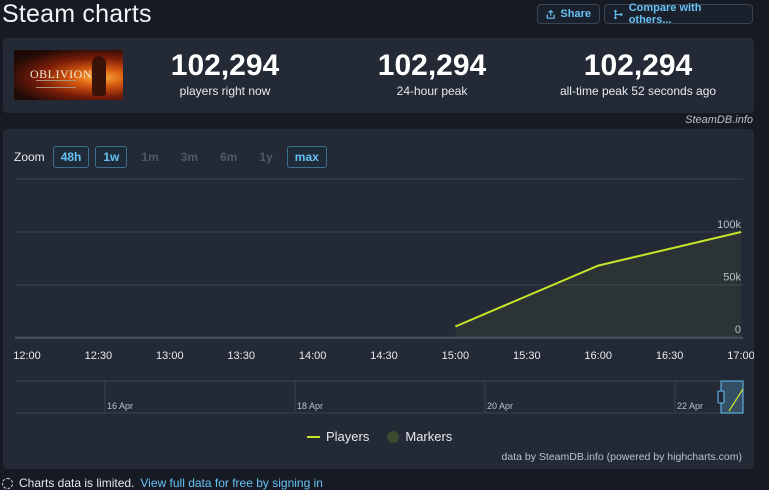 Image resolution: width=769 pixels, height=490 pixels. What do you see at coordinates (618, 14) in the screenshot?
I see `compare-icon` at bounding box center [618, 14].